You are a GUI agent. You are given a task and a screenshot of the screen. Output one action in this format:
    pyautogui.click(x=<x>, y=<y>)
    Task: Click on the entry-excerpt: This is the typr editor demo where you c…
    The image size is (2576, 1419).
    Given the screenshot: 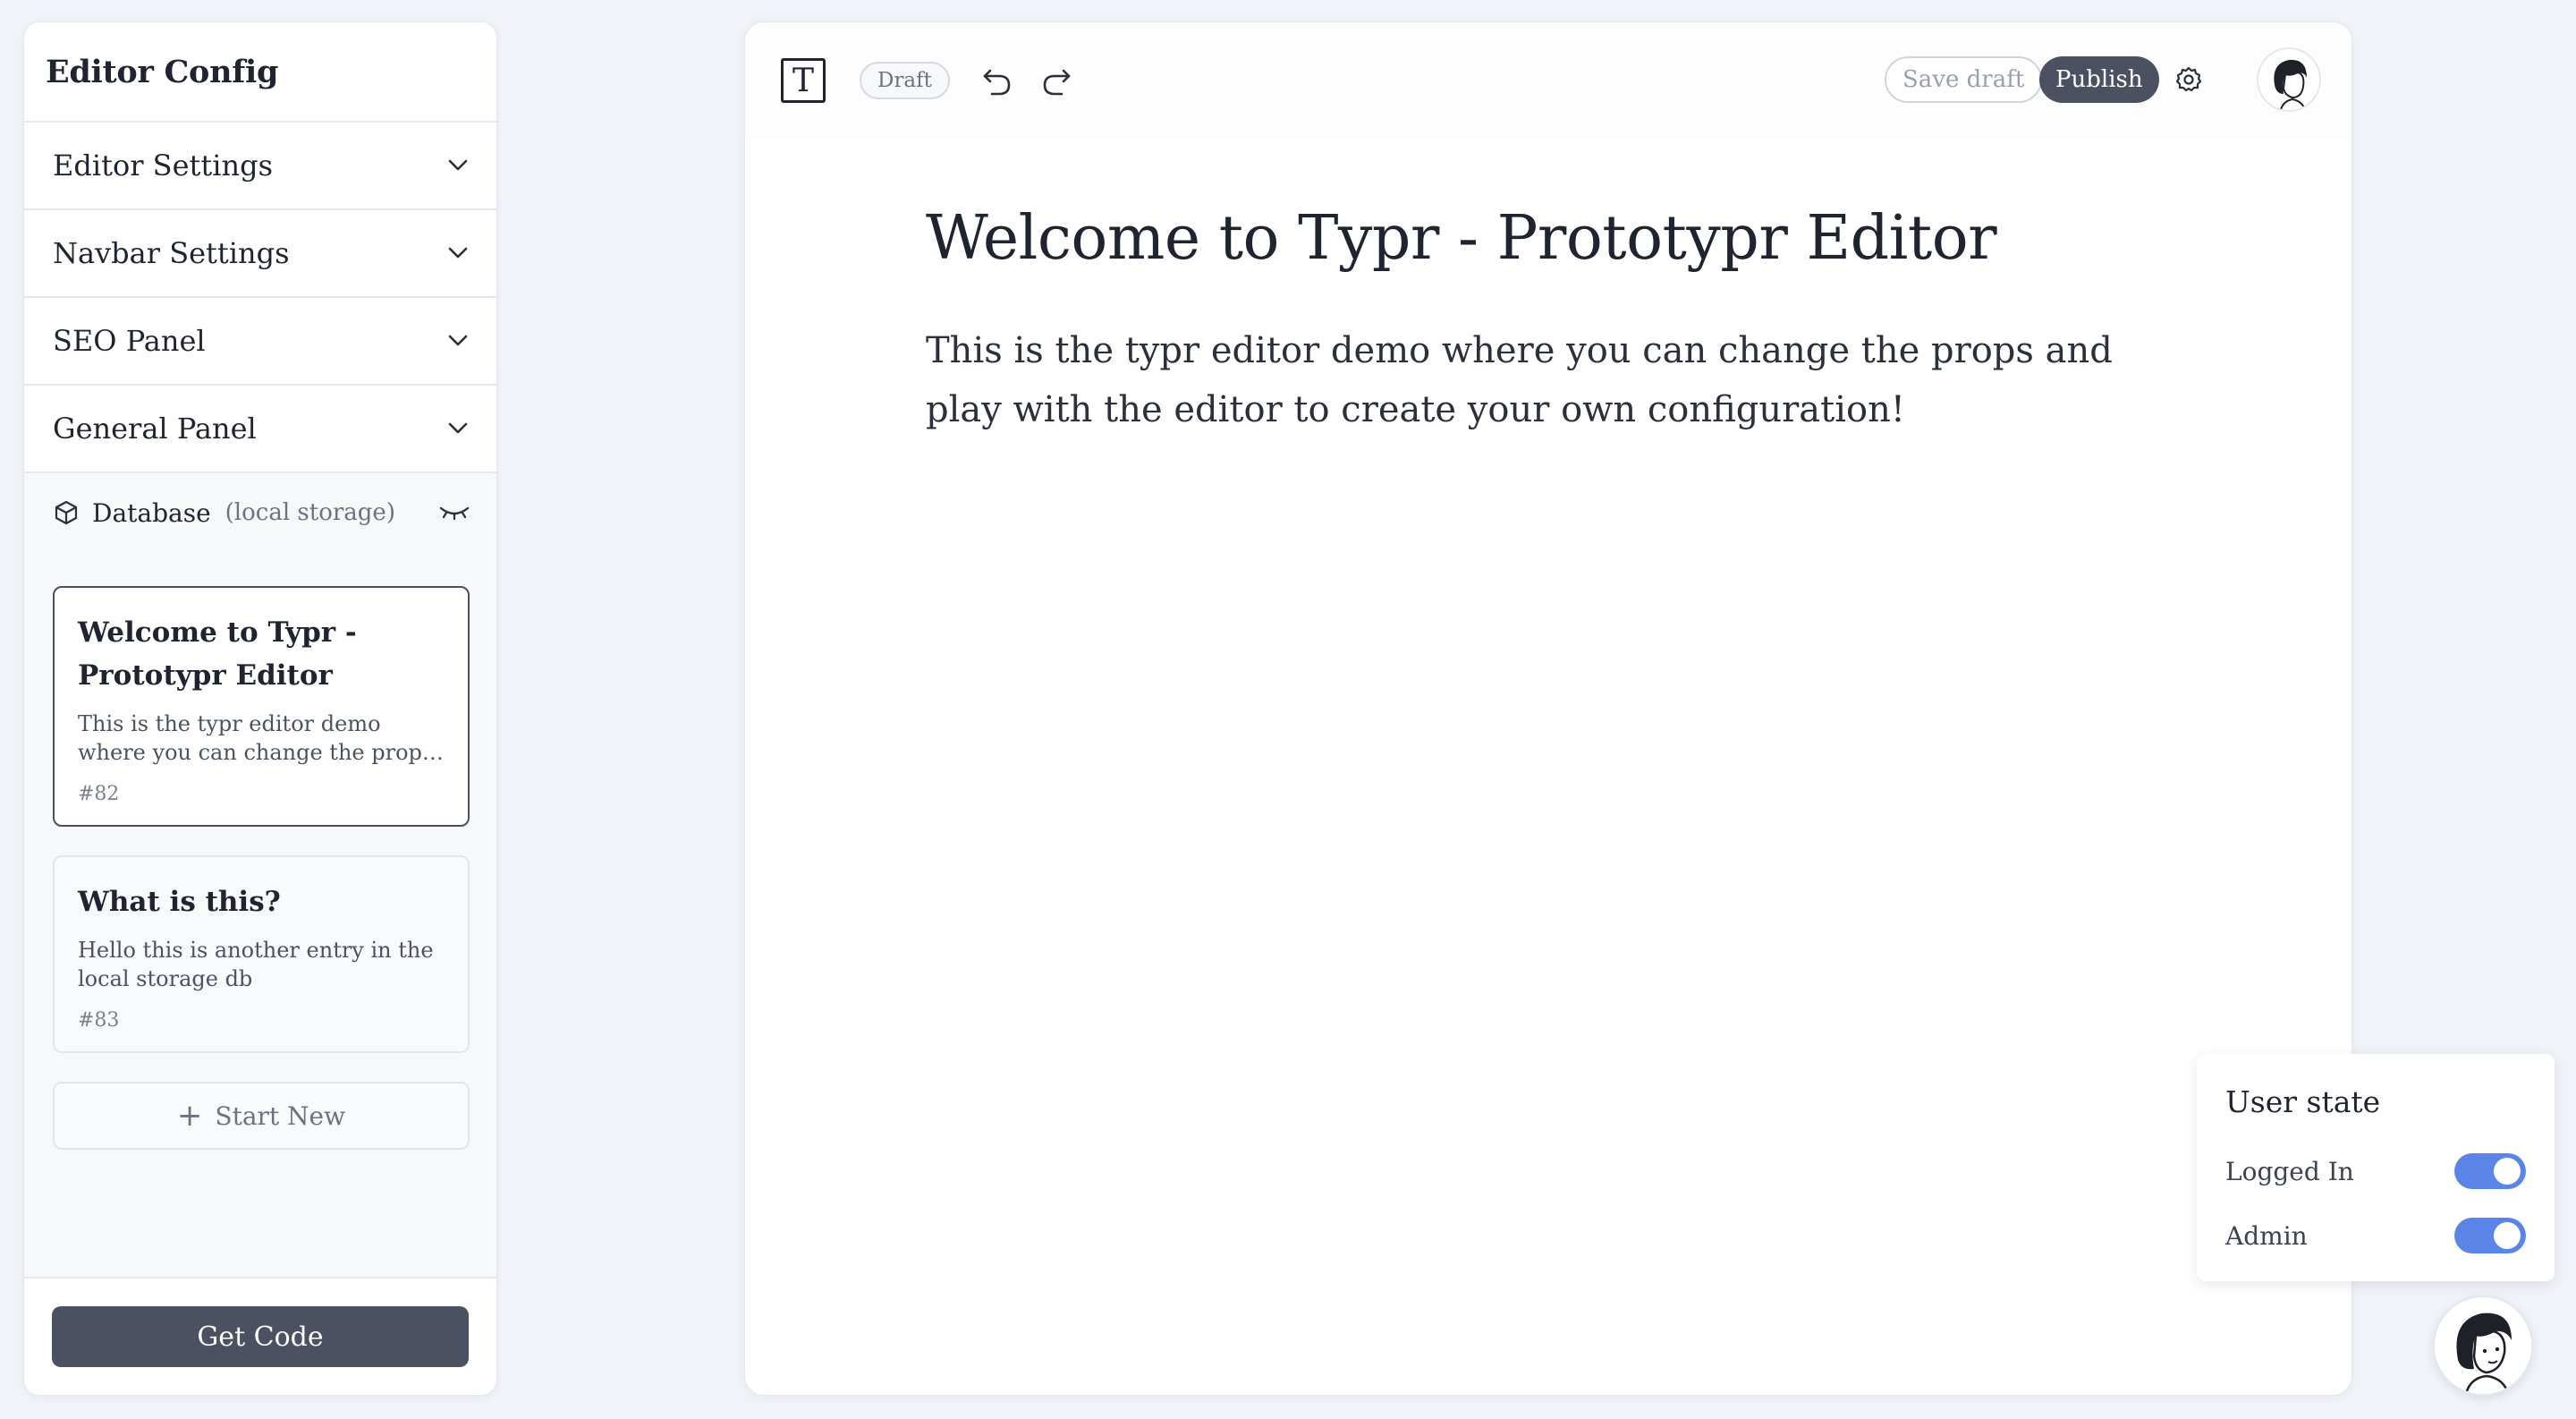 What is the action you would take?
    pyautogui.click(x=256, y=738)
    